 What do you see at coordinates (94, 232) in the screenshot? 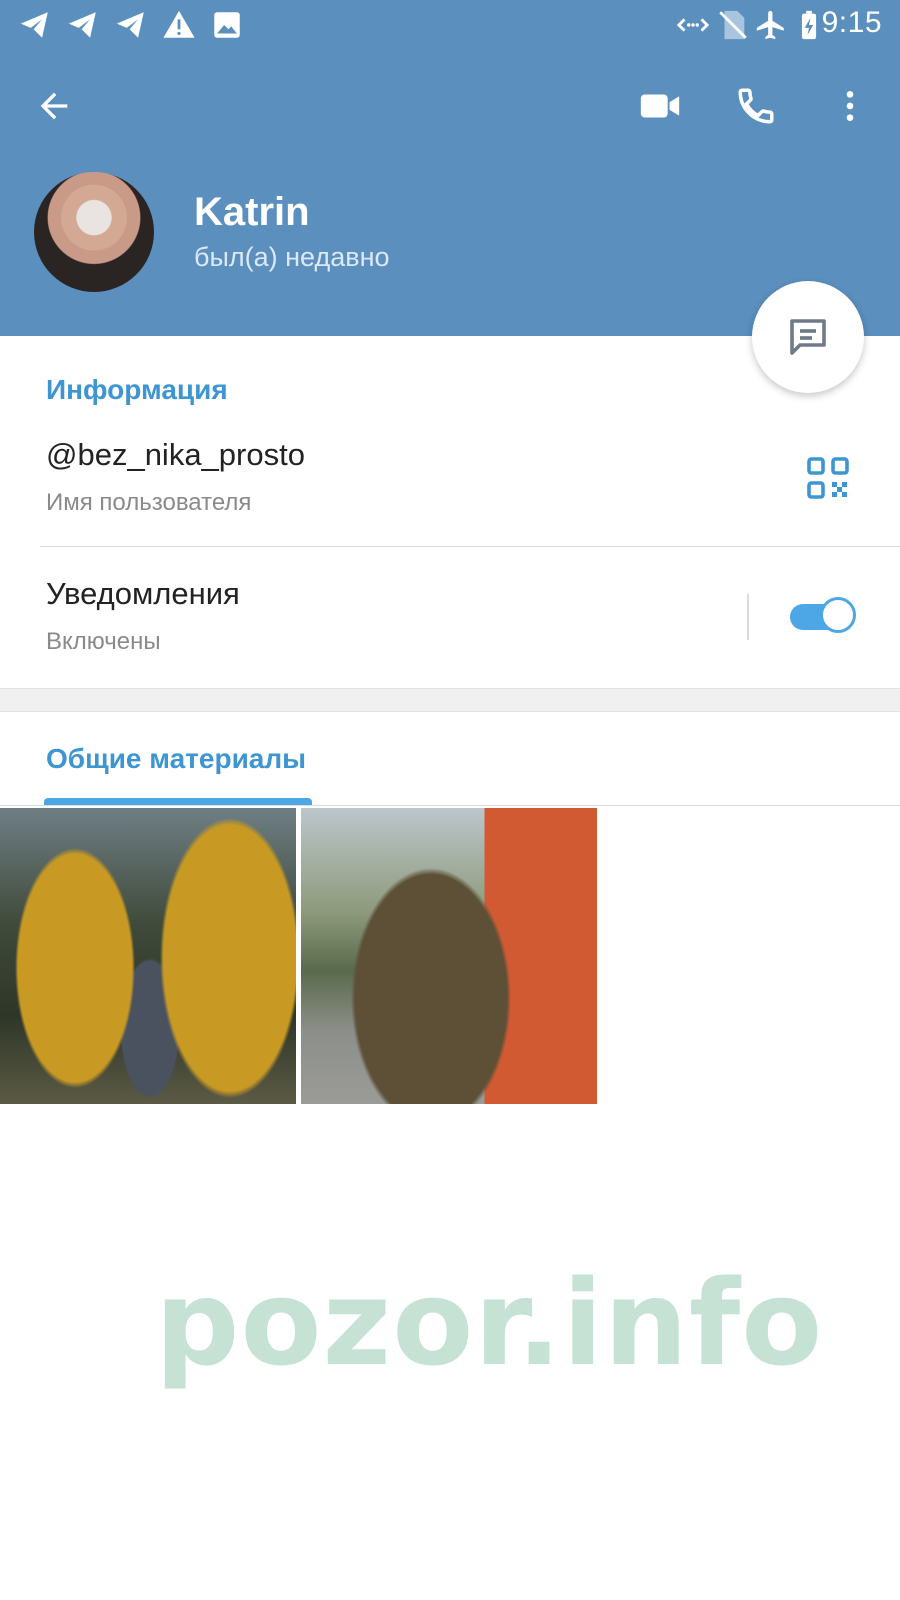
I see `avatar` at bounding box center [94, 232].